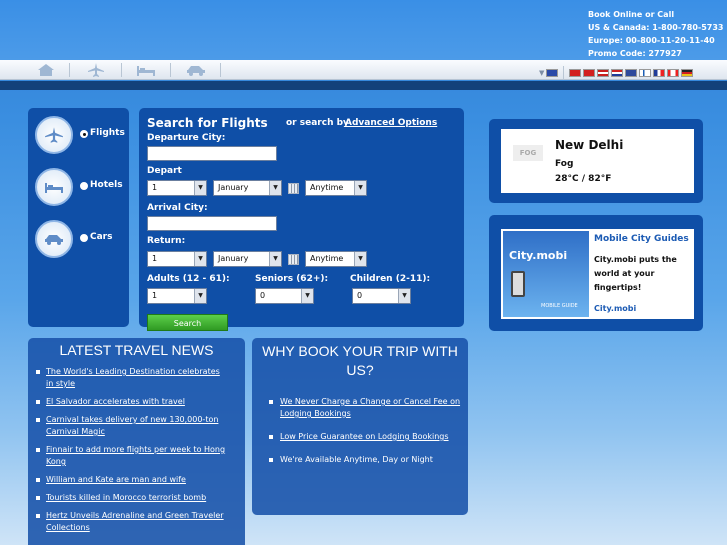  Describe the element at coordinates (656, 27) in the screenshot. I see `contact-line-us: US & Canada: 1-800-780-5733` at that location.